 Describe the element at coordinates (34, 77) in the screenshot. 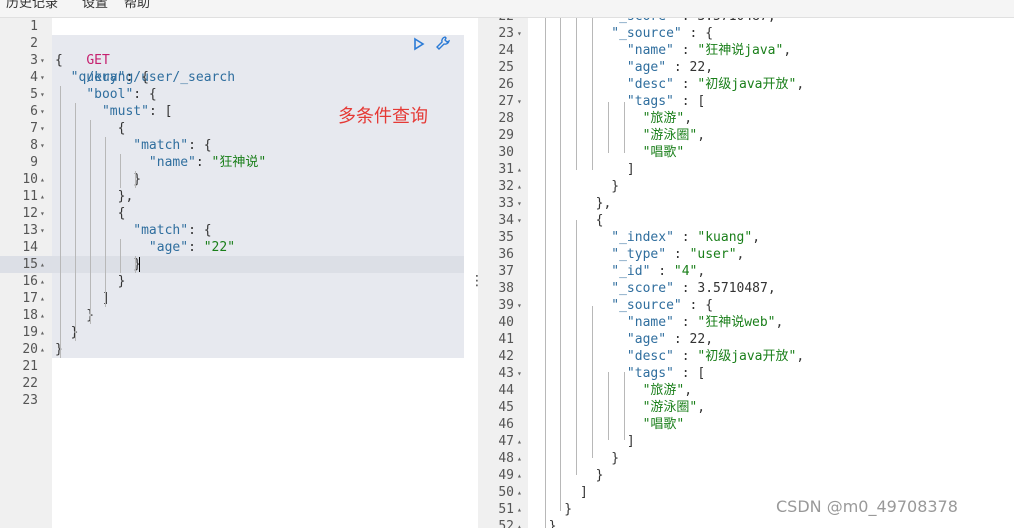

I see `line-number: 4` at that location.